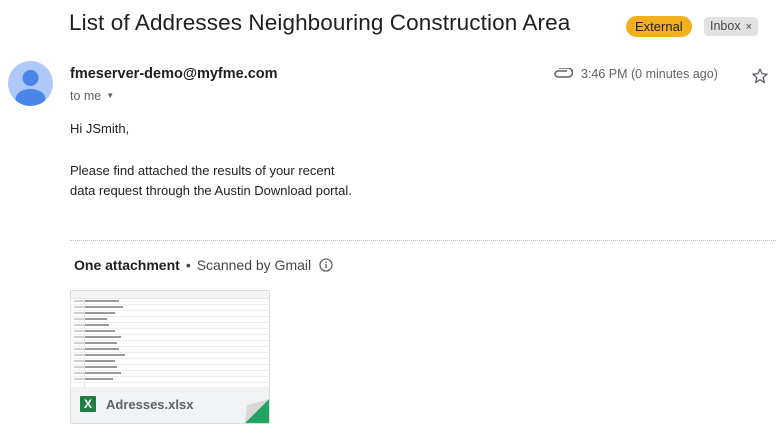 Image resolution: width=776 pixels, height=434 pixels. Describe the element at coordinates (659, 26) in the screenshot. I see `external-label-badge: External` at that location.